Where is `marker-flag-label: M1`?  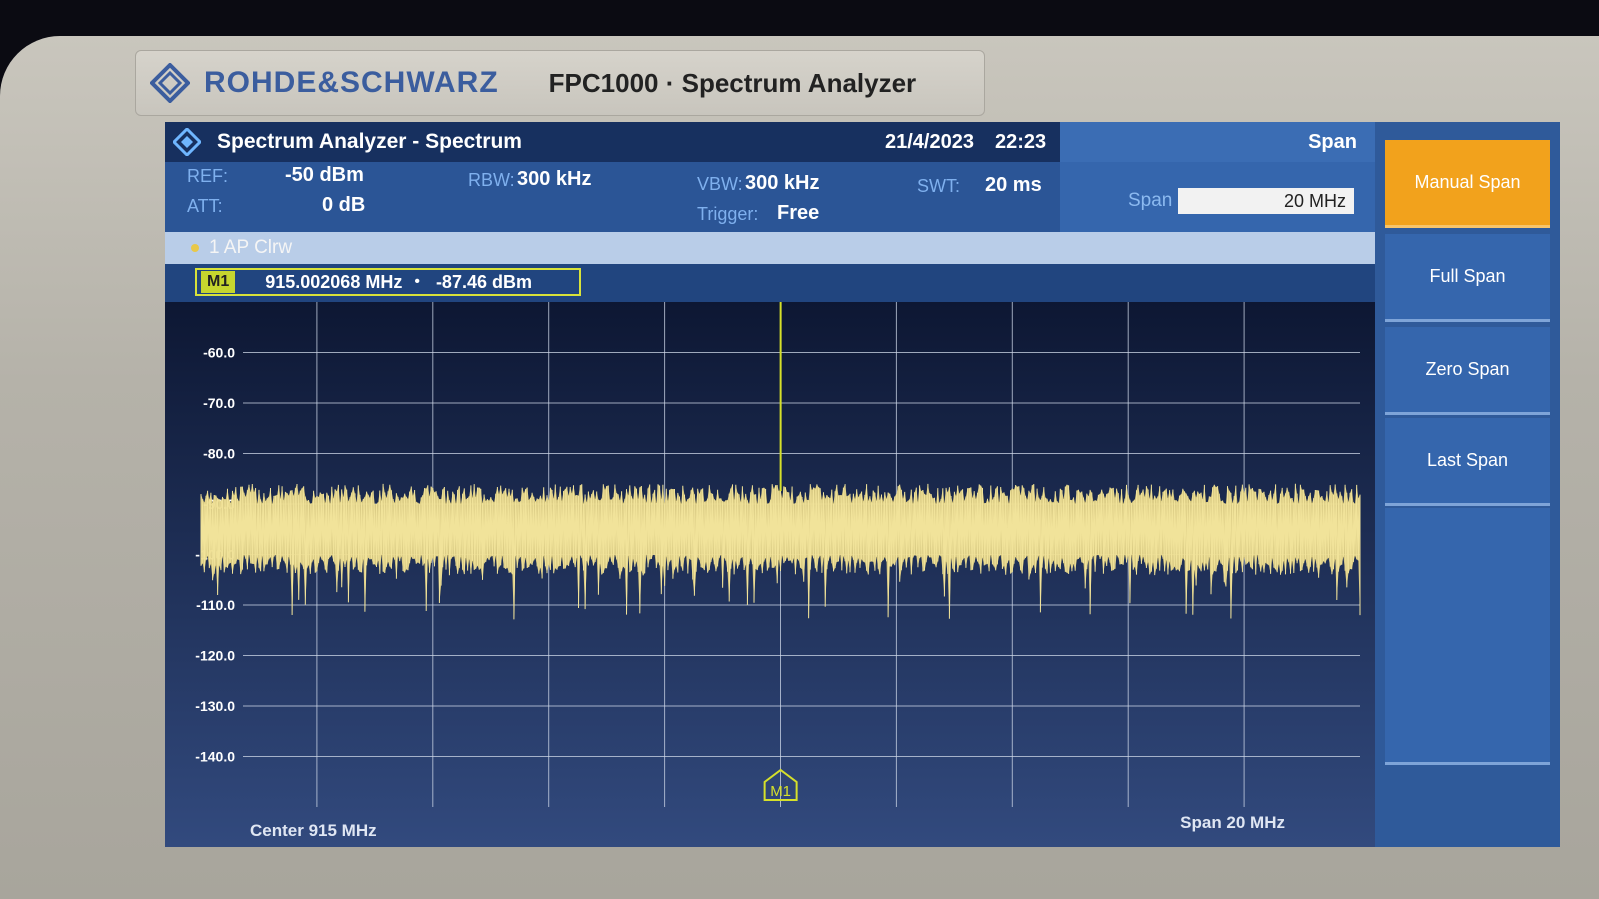 marker-flag-label: M1 is located at coordinates (780, 791).